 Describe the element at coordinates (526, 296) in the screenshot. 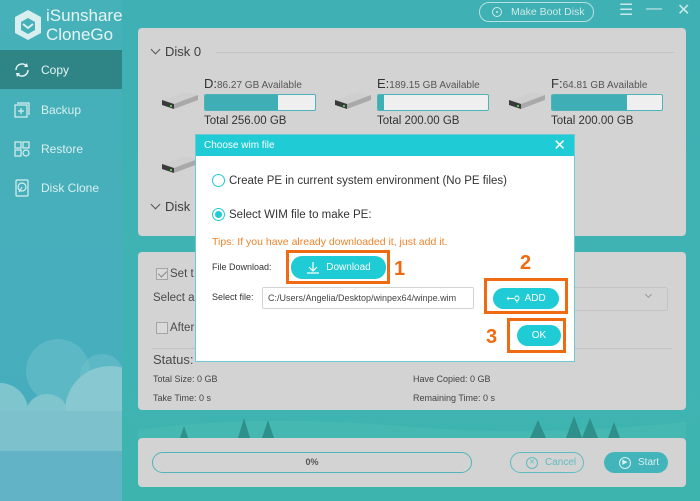

I see `highlight-step2` at that location.